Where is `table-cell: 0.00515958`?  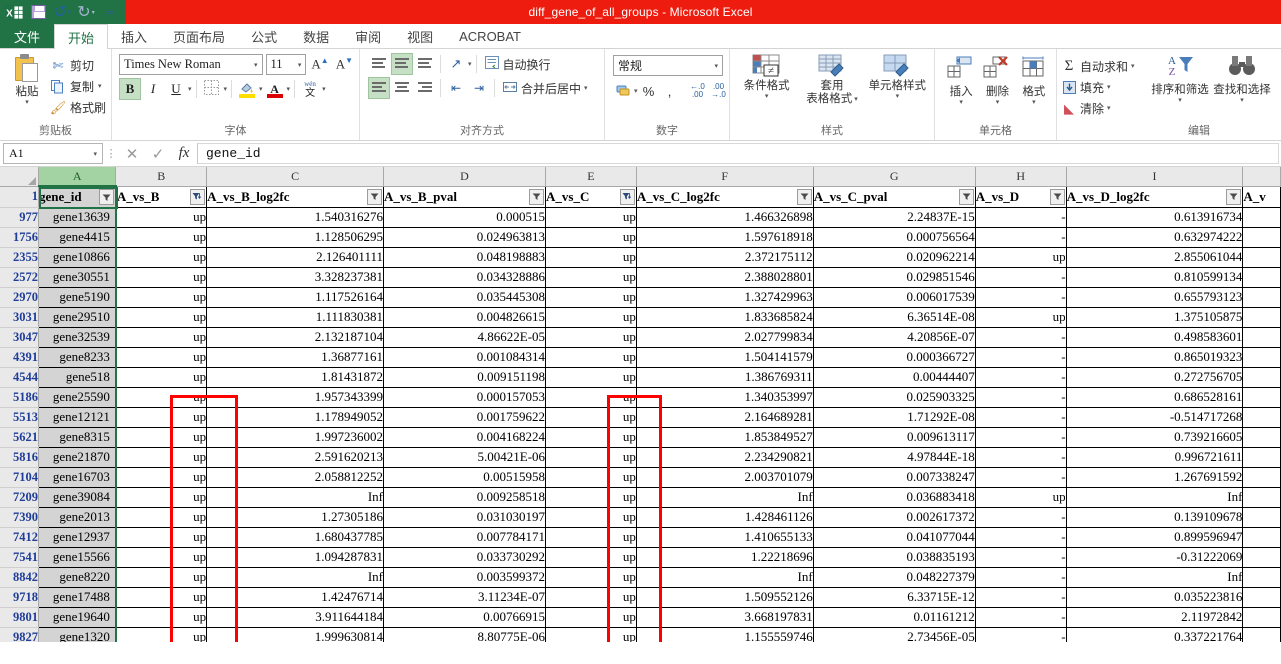
table-cell: 0.00515958 is located at coordinates (465, 477).